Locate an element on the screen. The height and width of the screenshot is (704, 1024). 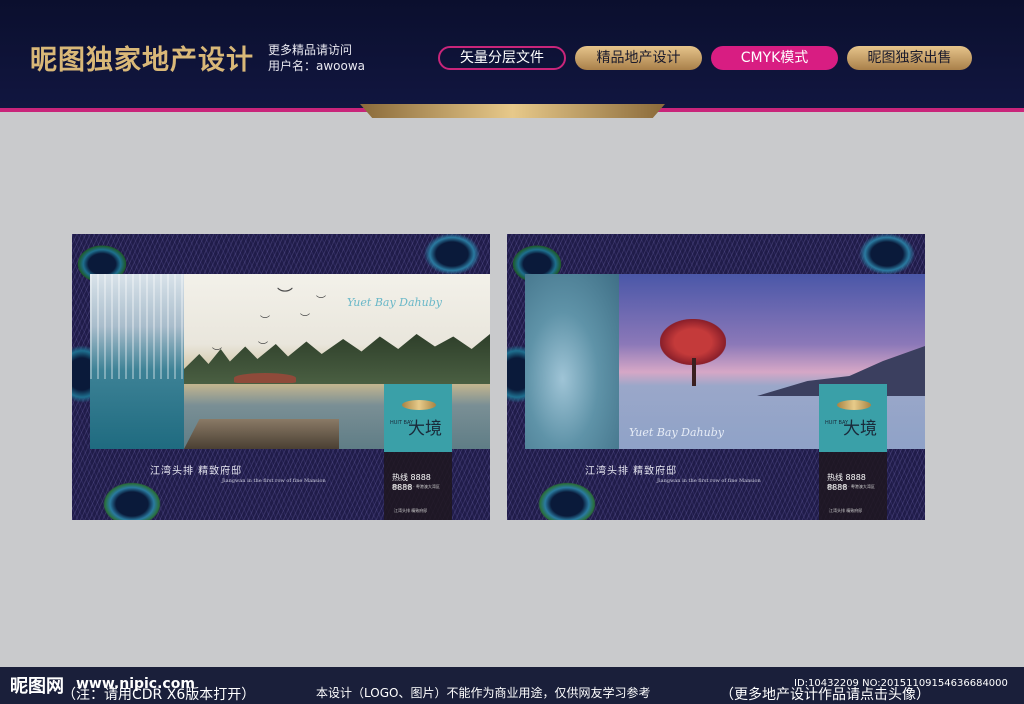
nipic-logo: 昵图网 is located at coordinates (37, 685).